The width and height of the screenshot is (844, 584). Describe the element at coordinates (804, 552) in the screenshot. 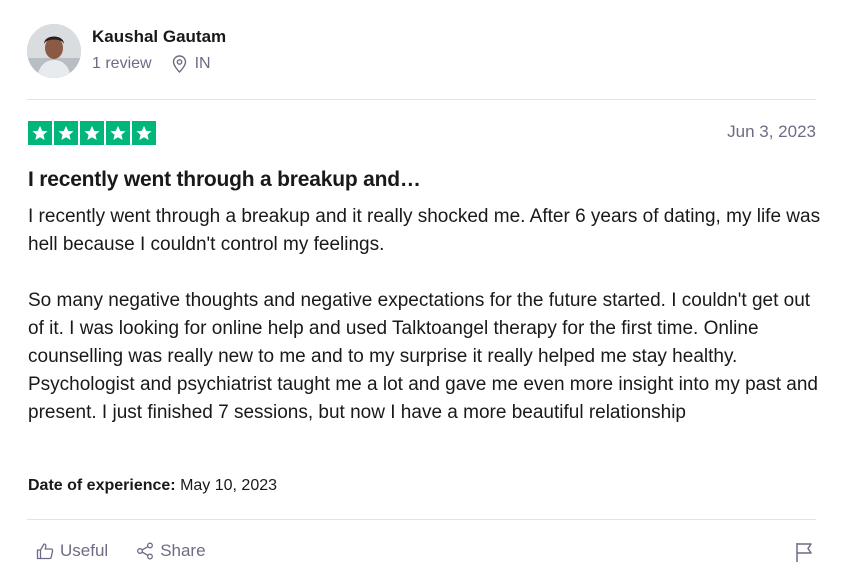

I see `flag-icon` at that location.